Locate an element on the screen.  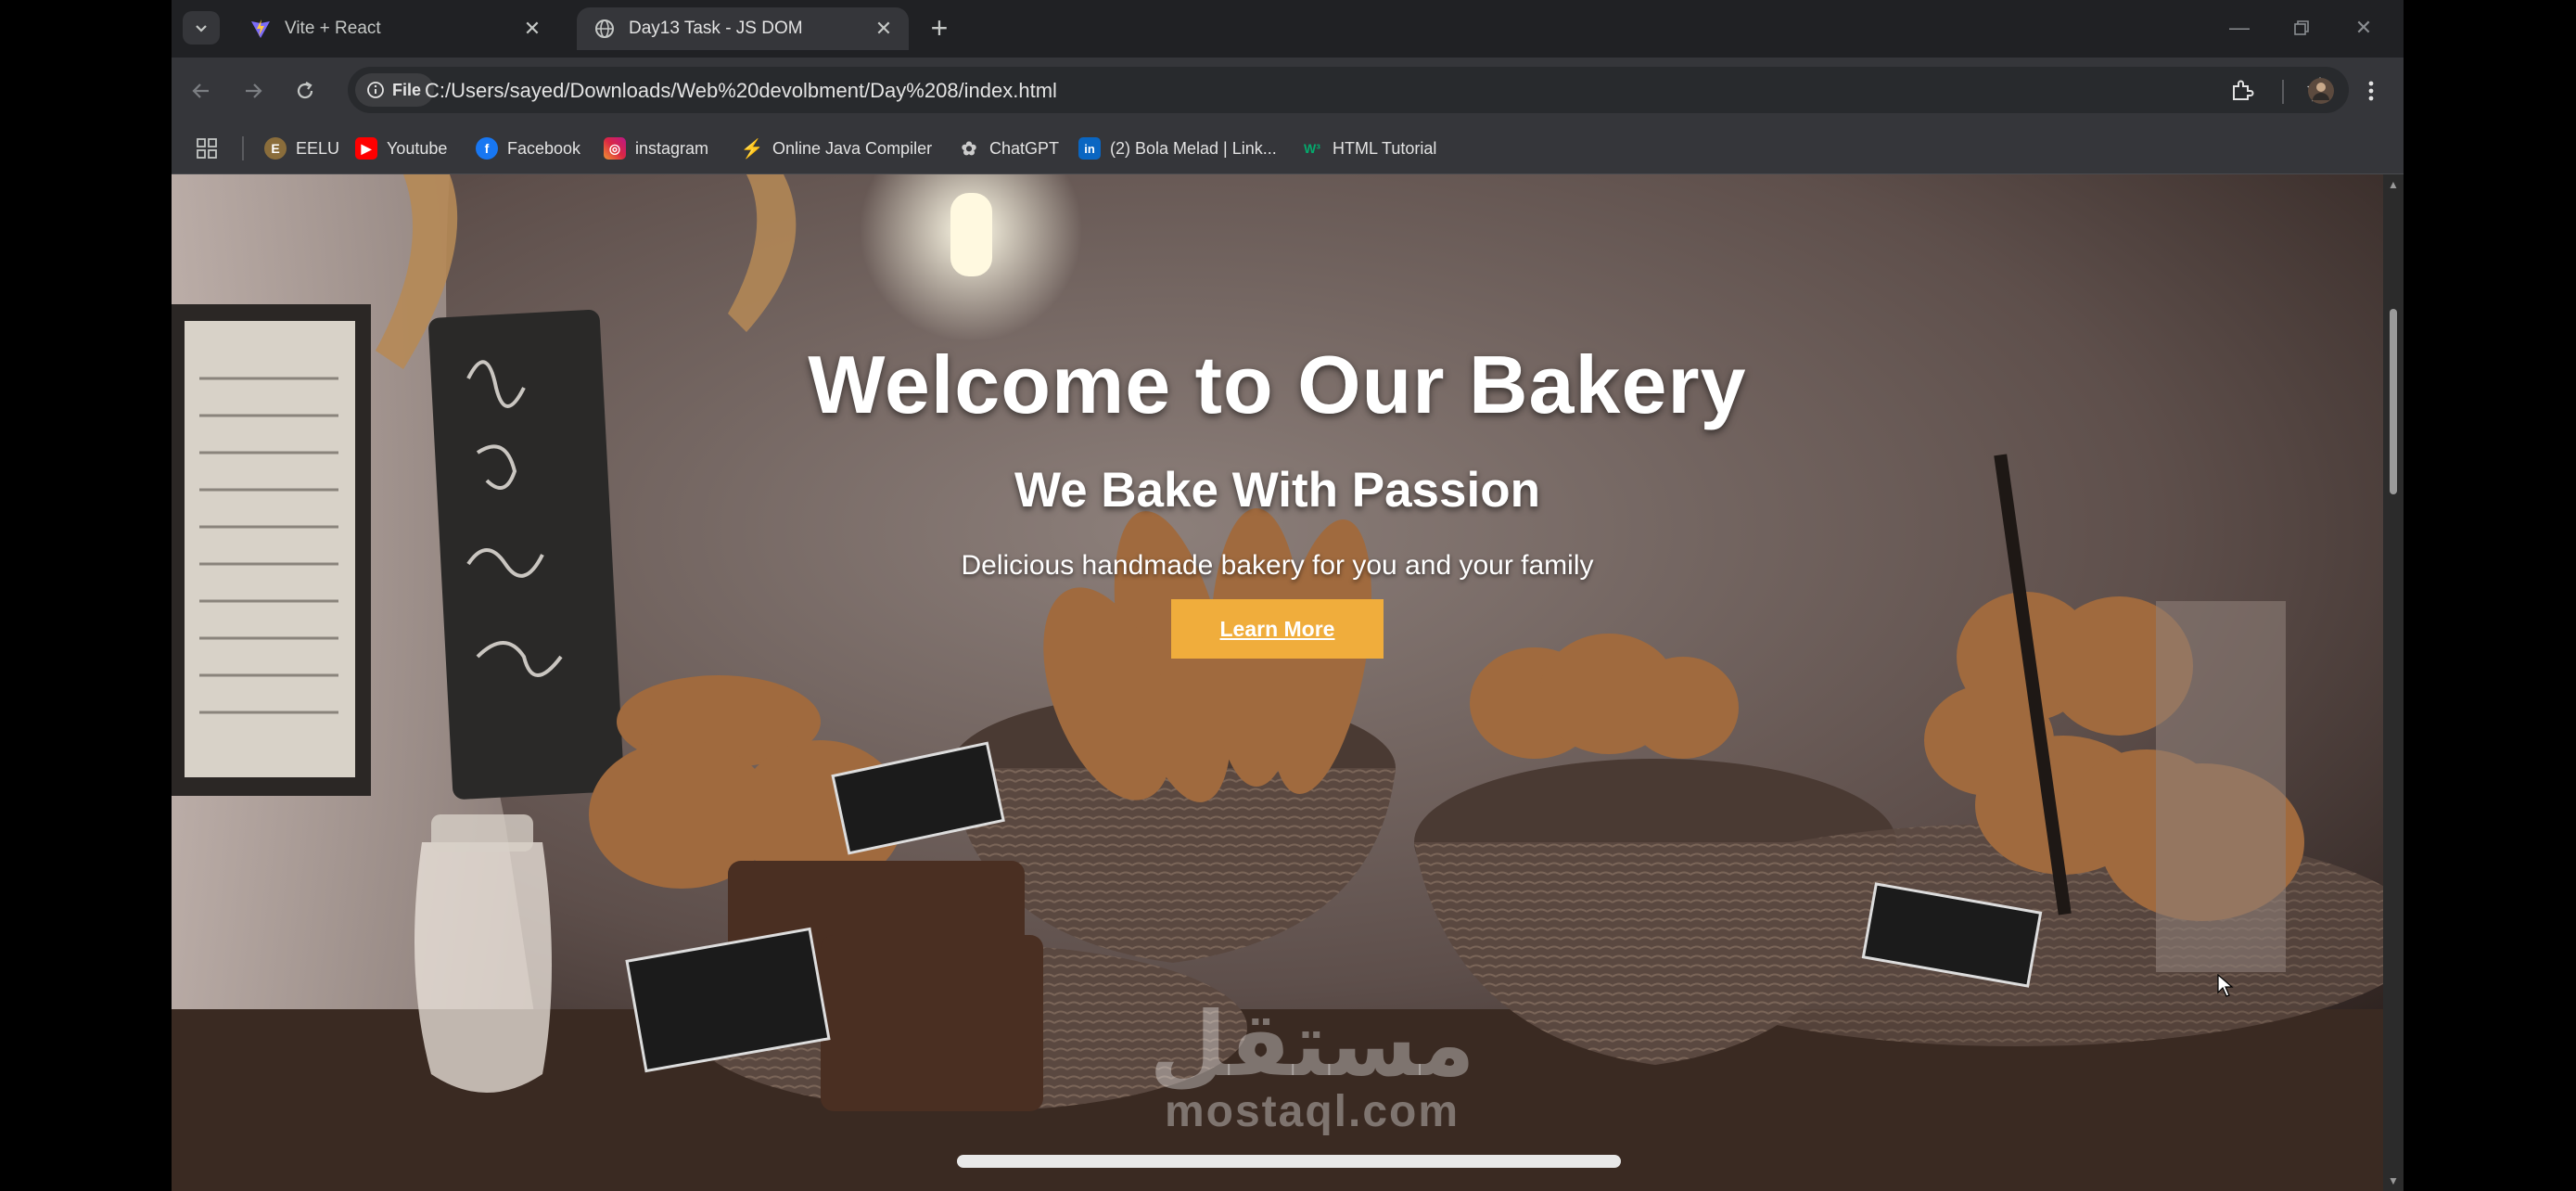
vite-icon is located at coordinates (261, 29).